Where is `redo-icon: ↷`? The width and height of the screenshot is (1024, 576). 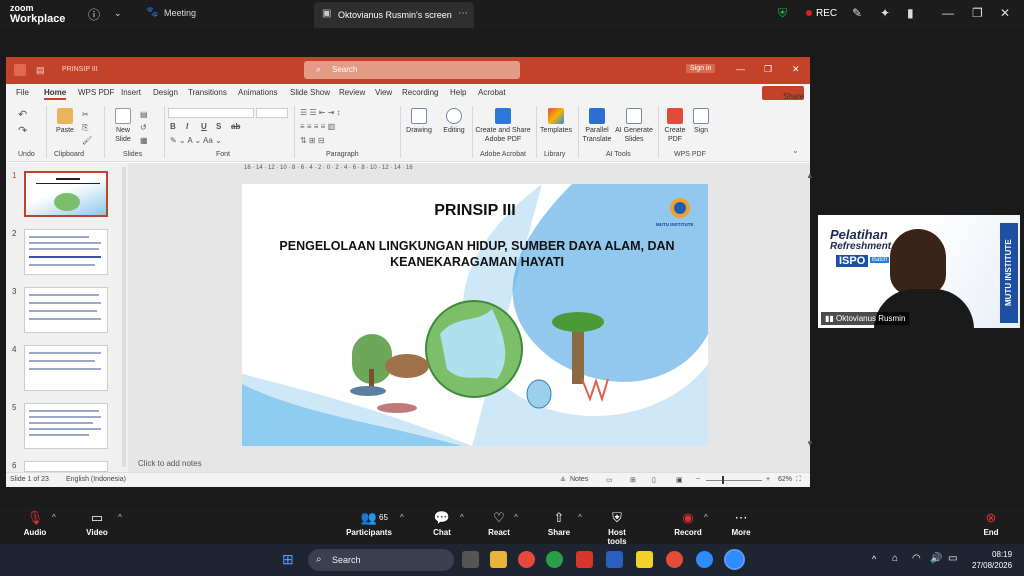 redo-icon: ↷ is located at coordinates (22, 130).